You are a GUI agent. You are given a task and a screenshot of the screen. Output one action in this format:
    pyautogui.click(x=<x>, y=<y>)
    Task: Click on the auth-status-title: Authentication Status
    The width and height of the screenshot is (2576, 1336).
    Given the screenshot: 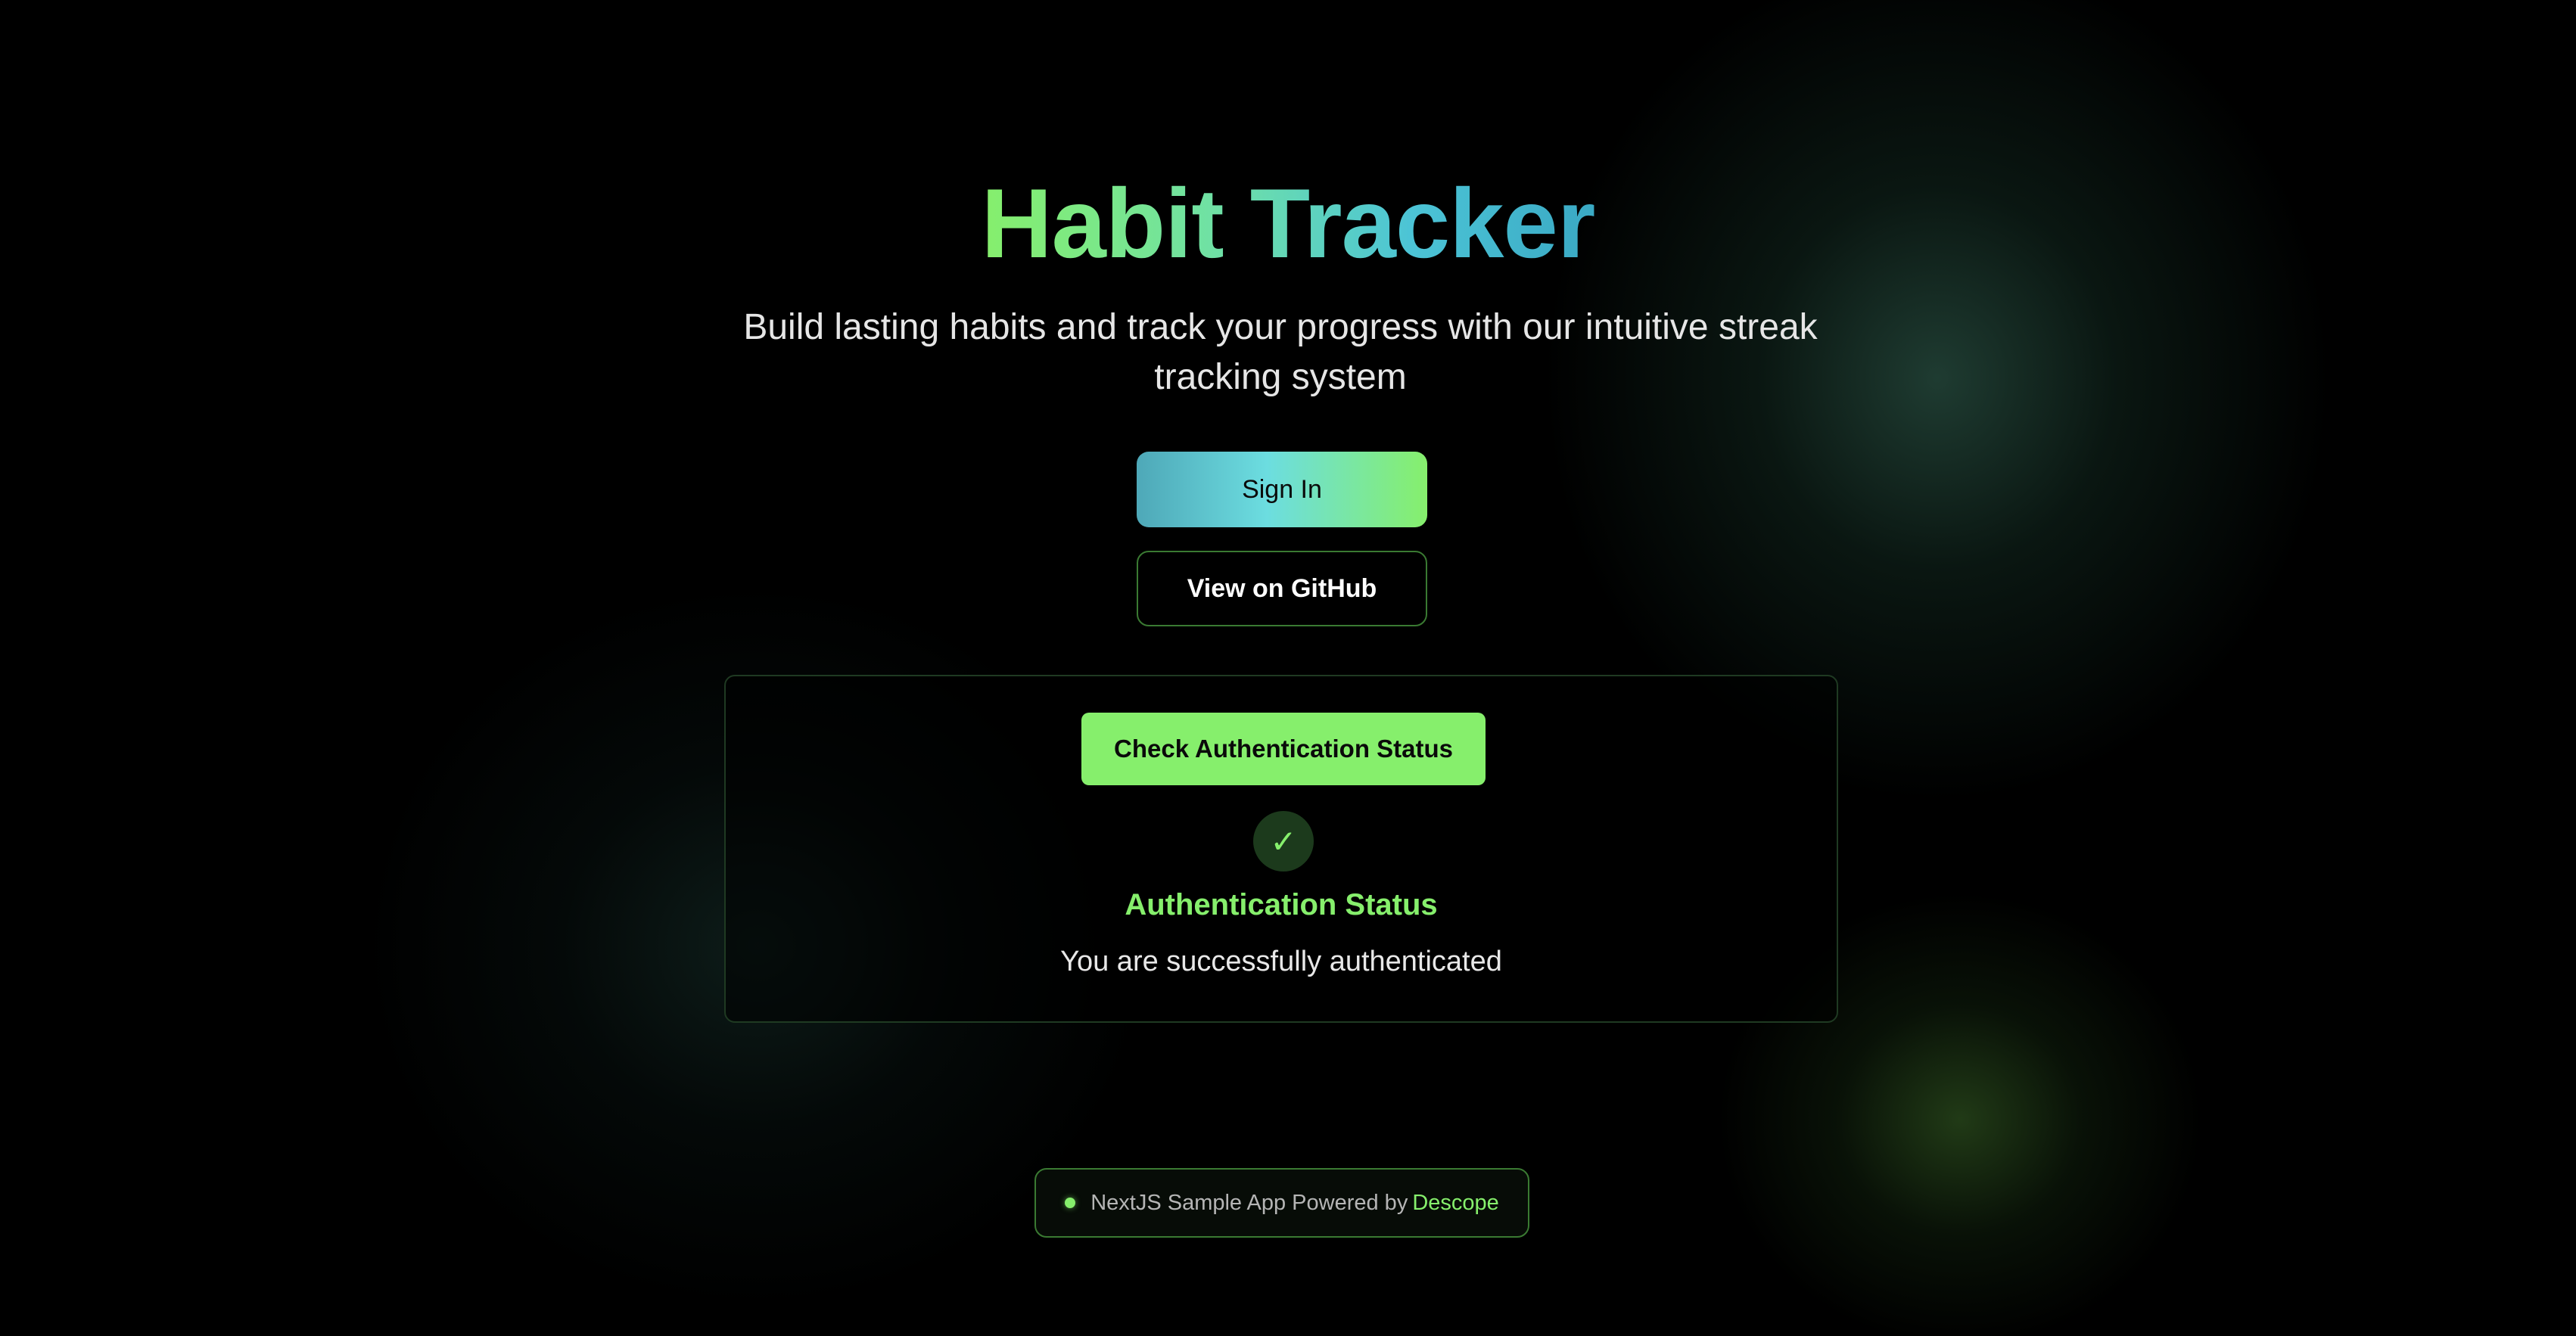 What is the action you would take?
    pyautogui.click(x=1281, y=904)
    